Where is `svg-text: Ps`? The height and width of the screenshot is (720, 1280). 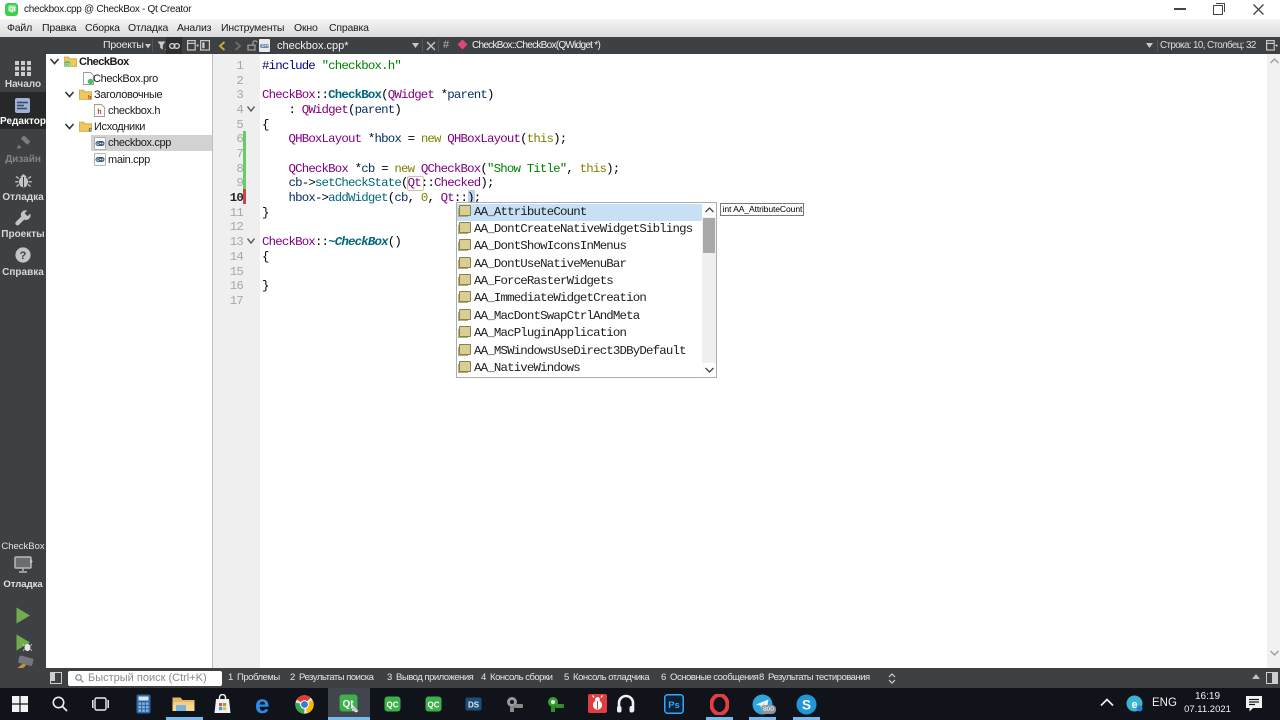
svg-text: Ps is located at coordinates (674, 705).